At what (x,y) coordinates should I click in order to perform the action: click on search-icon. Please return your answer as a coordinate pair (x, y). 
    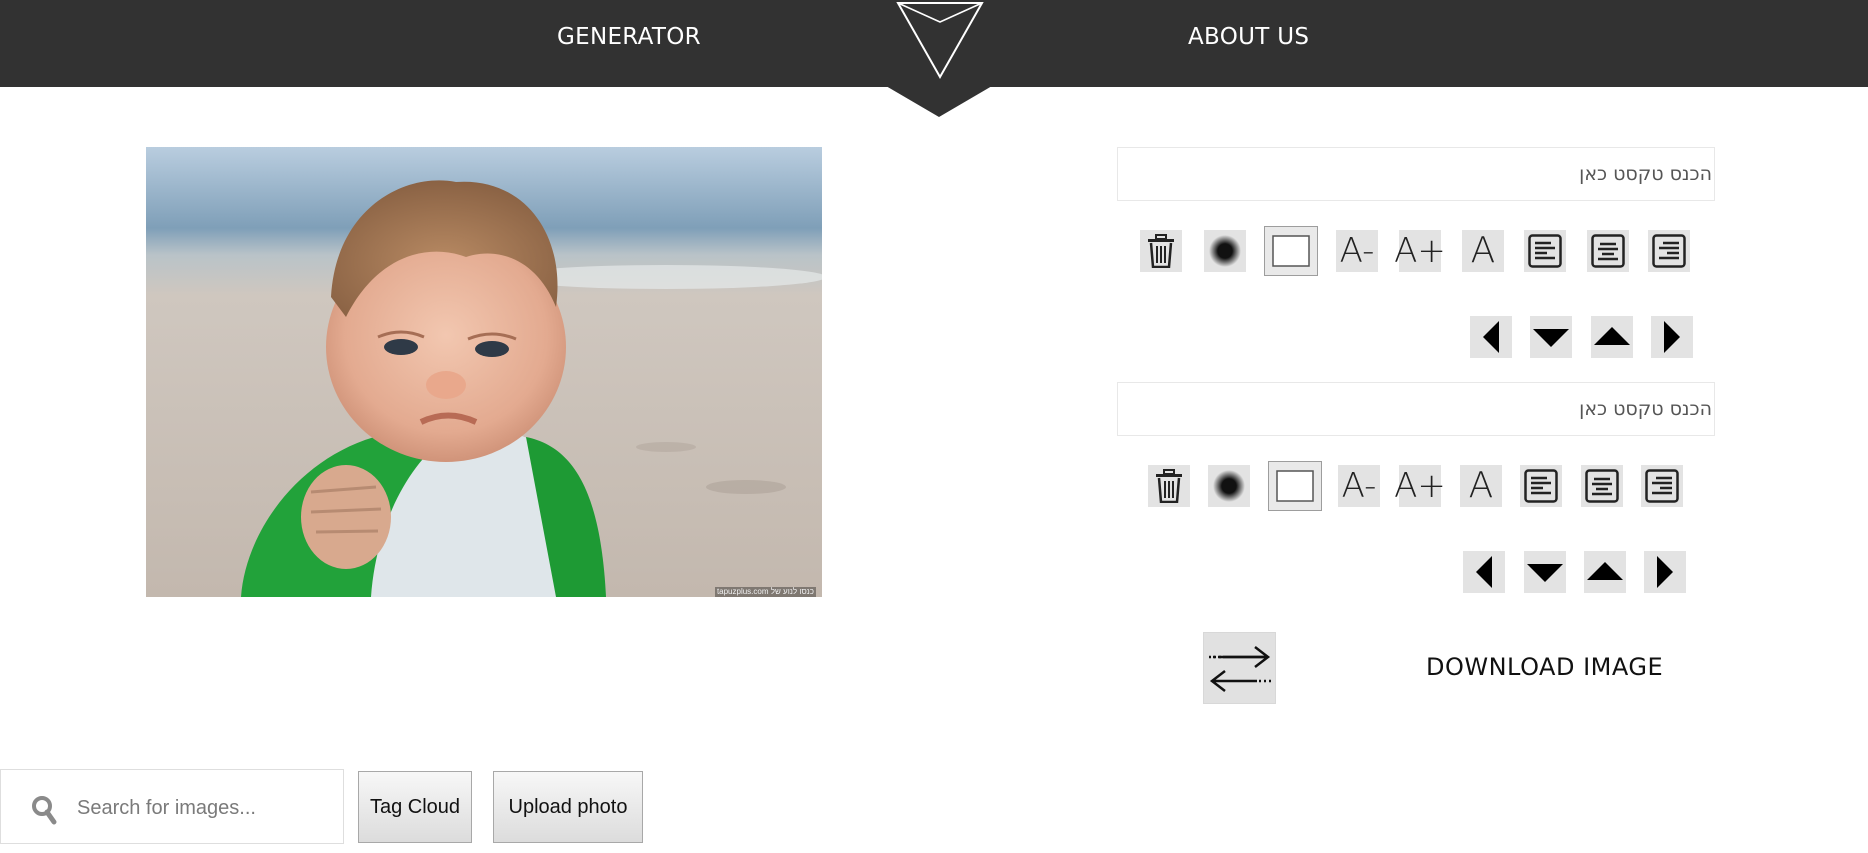
    Looking at the image, I should click on (44, 810).